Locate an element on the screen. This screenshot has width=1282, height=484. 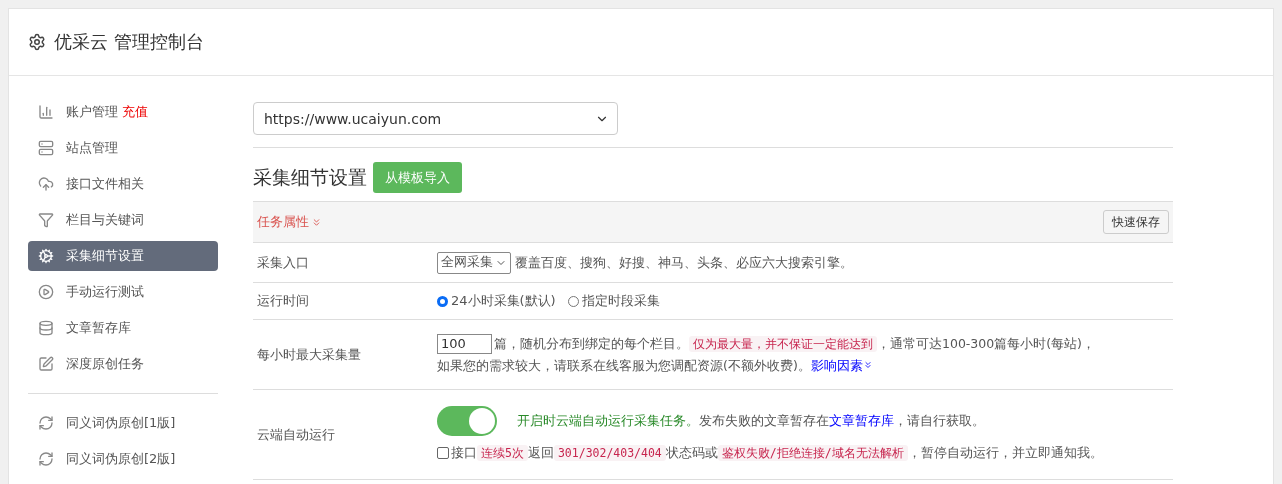
sidebar-item: 账户管理 充值 is located at coordinates (123, 112).